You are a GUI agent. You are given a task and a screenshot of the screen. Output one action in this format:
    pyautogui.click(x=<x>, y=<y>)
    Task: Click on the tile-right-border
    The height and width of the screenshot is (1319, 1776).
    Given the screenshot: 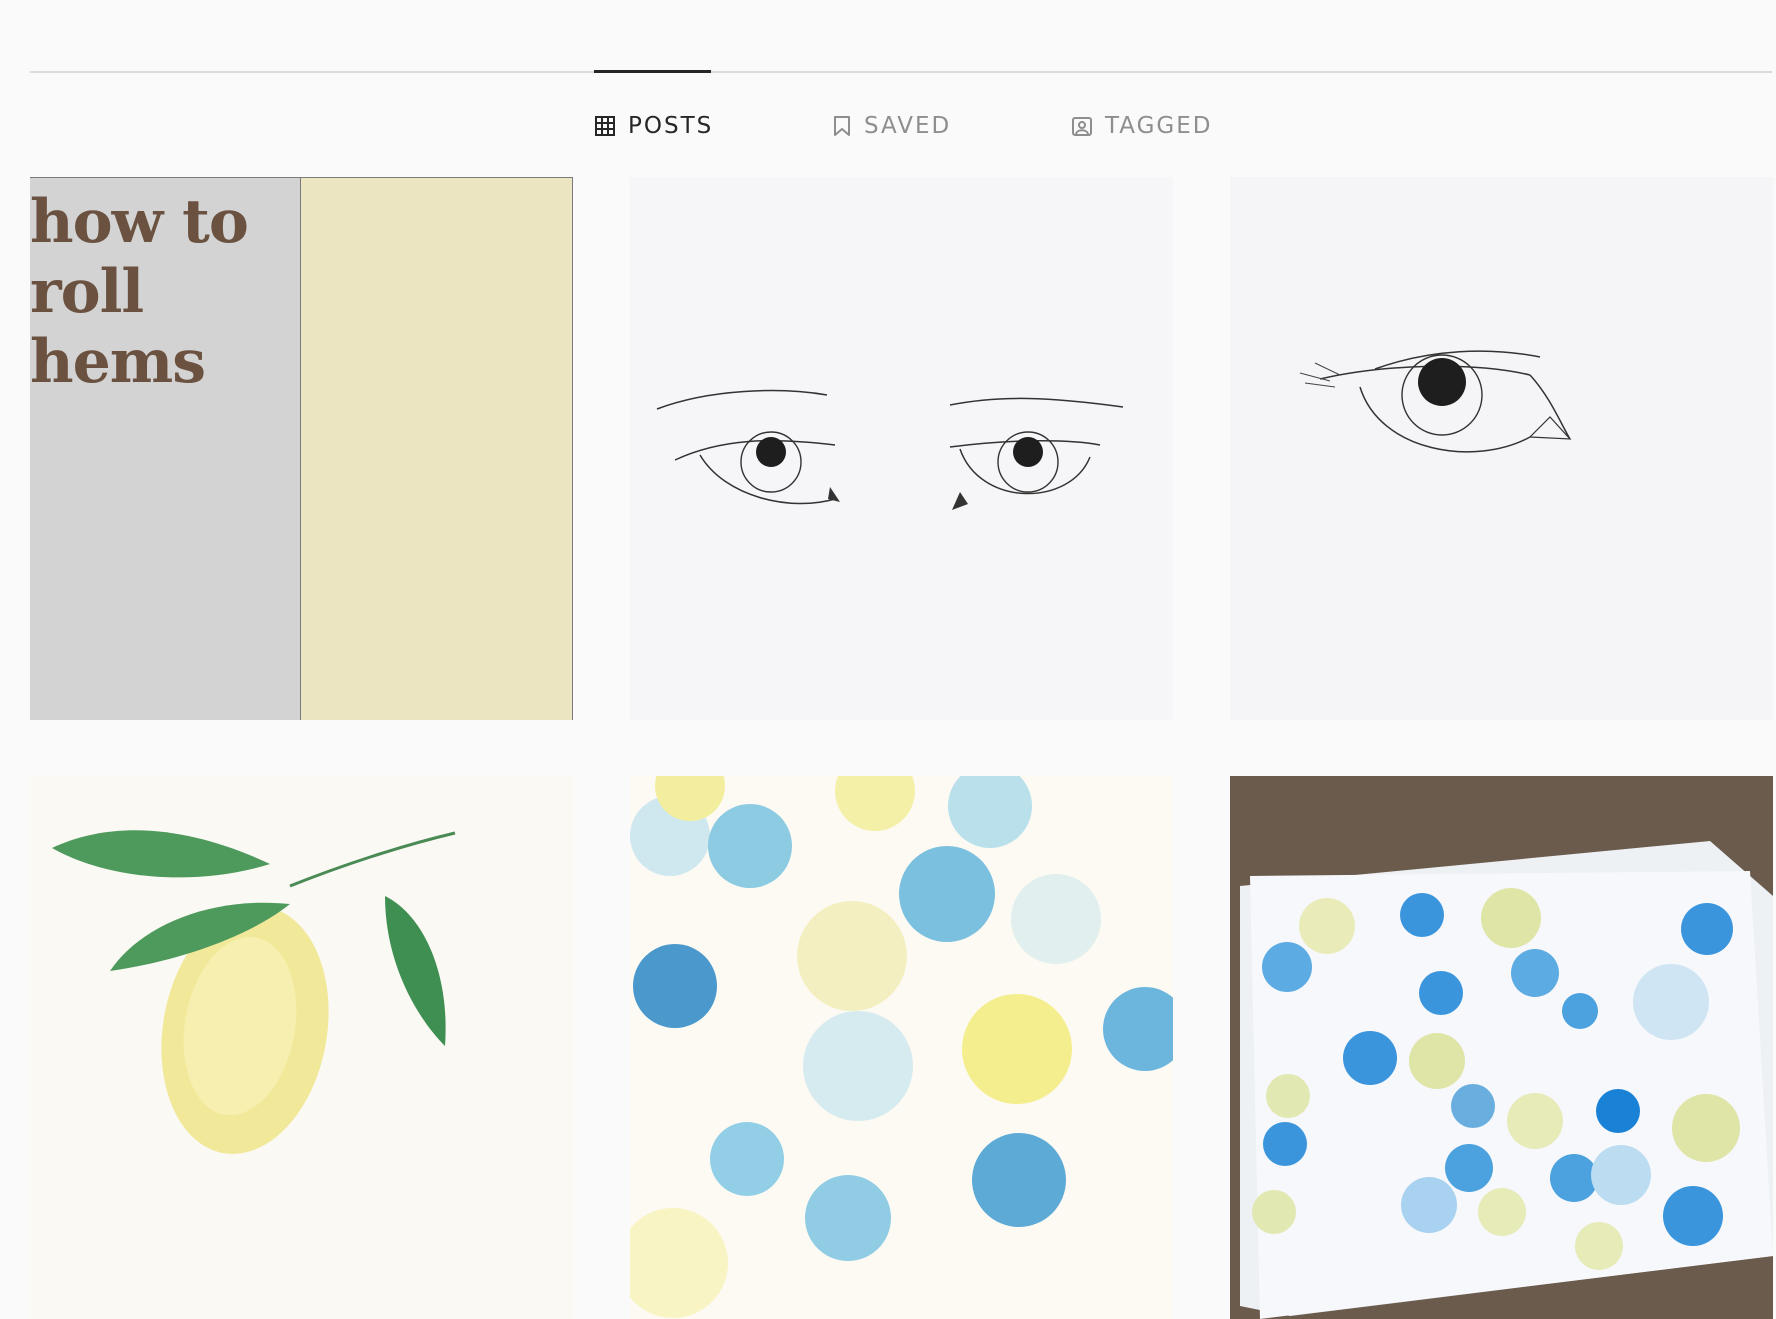 What is the action you would take?
    pyautogui.click(x=572, y=448)
    